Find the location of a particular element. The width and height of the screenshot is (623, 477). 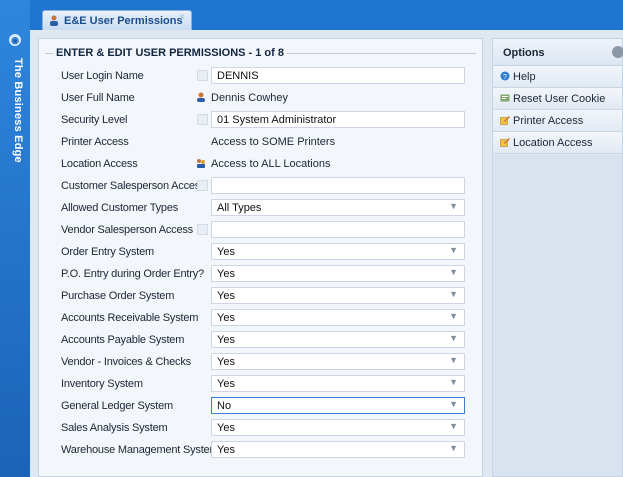

row-label: Purchase Order System is located at coordinates (118, 296).